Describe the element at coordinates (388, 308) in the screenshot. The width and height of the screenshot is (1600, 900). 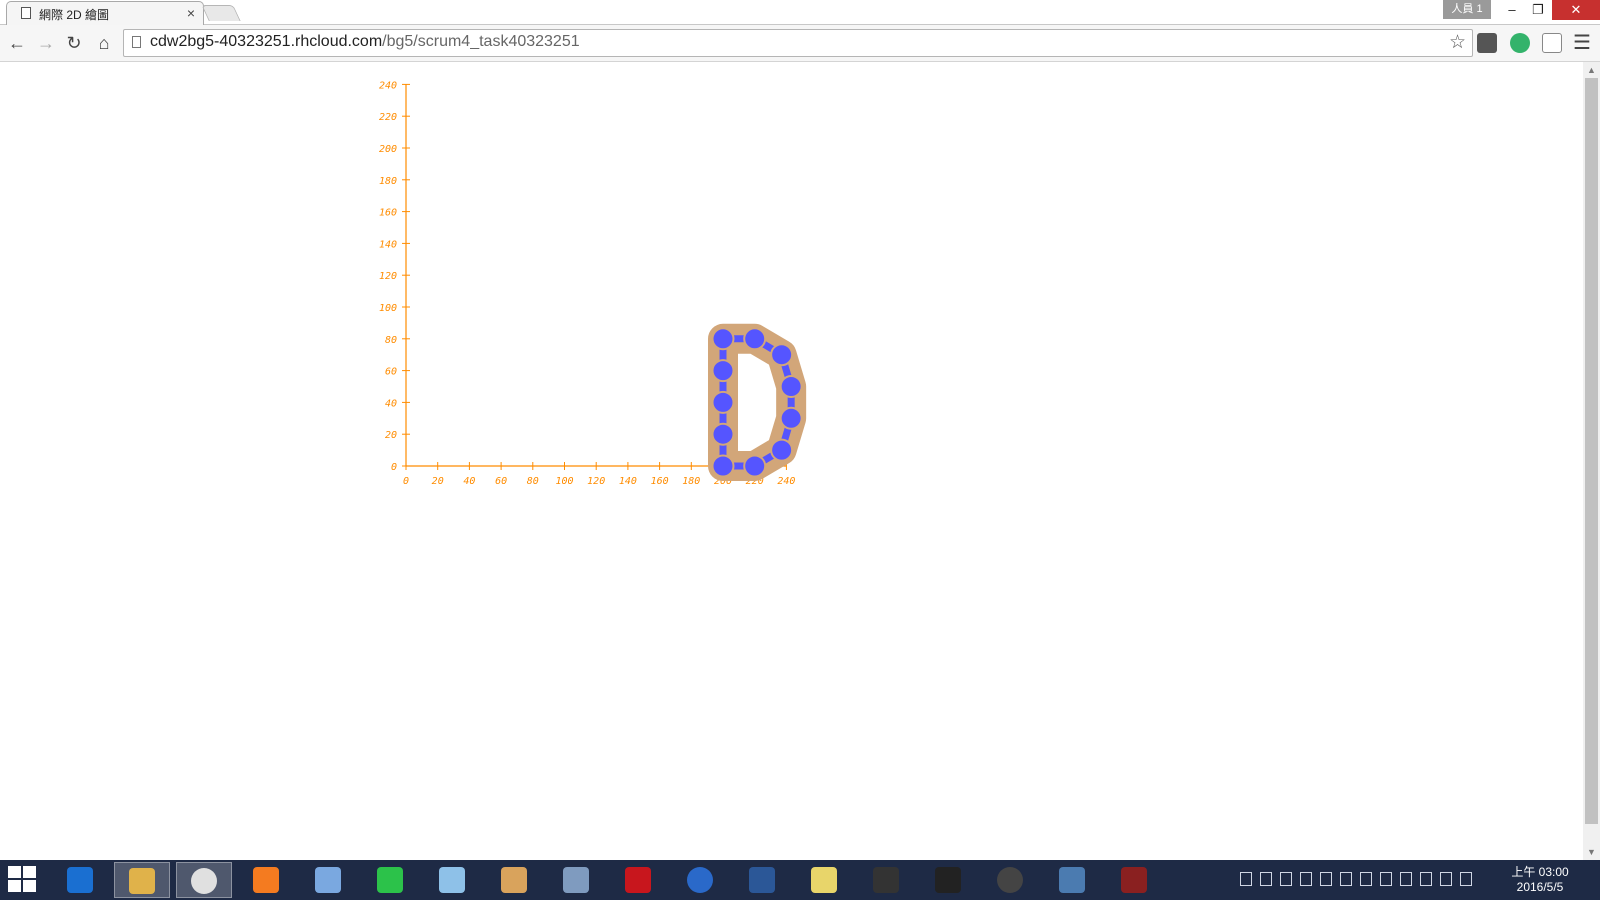
I see `y-tick-label: 100` at that location.